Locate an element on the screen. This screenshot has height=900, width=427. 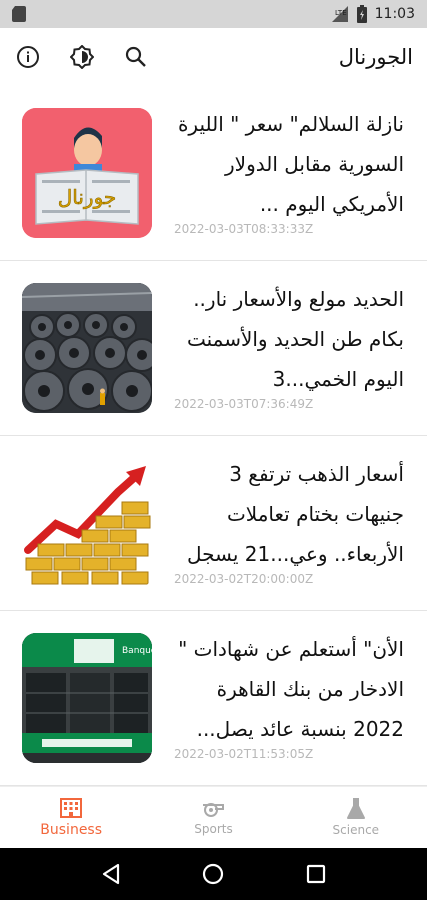
svg-text: LTE is located at coordinates (341, 13).